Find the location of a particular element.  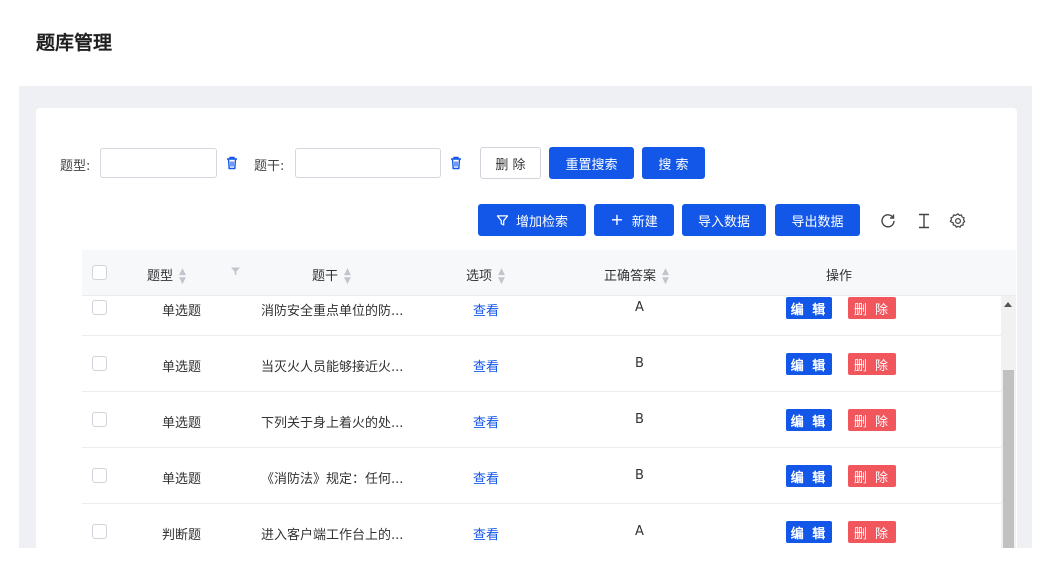

table-scrollbar is located at coordinates (1008, 422).